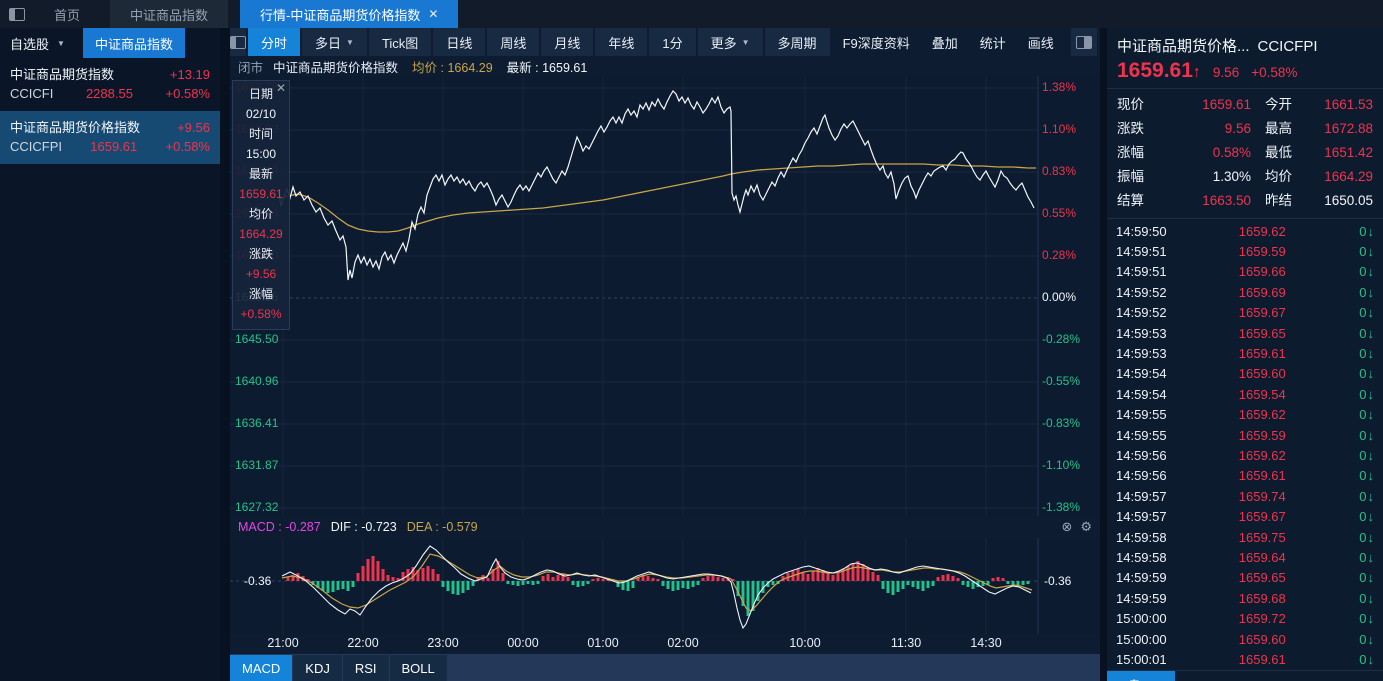  What do you see at coordinates (281, 88) in the screenshot?
I see `tooltip-close-icon: ✕` at bounding box center [281, 88].